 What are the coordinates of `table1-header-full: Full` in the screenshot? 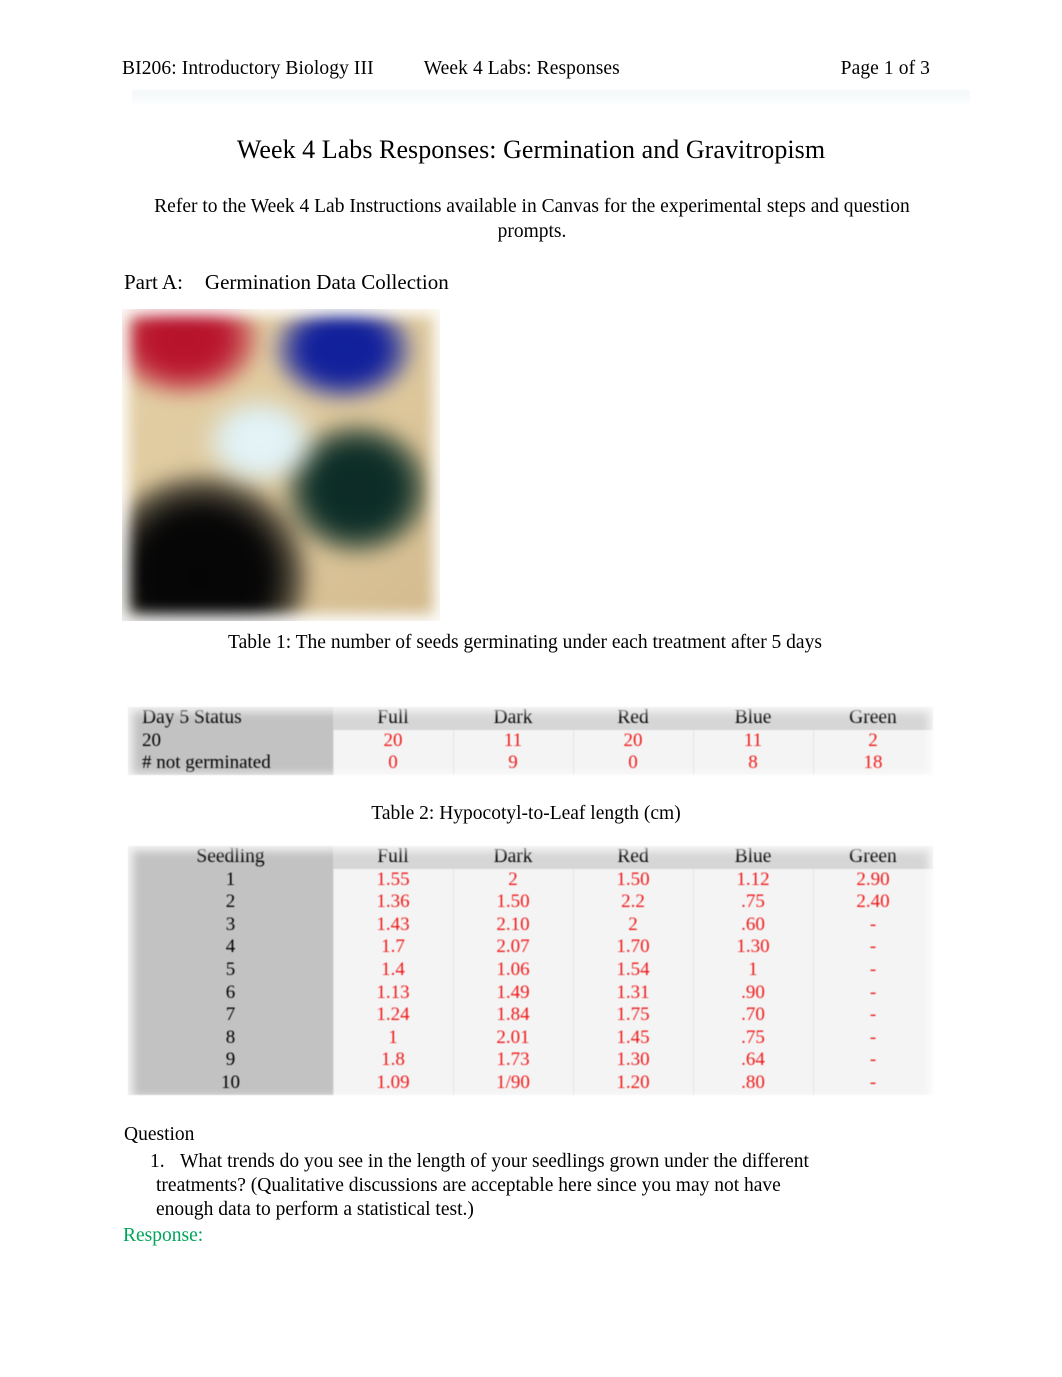 It's located at (393, 718).